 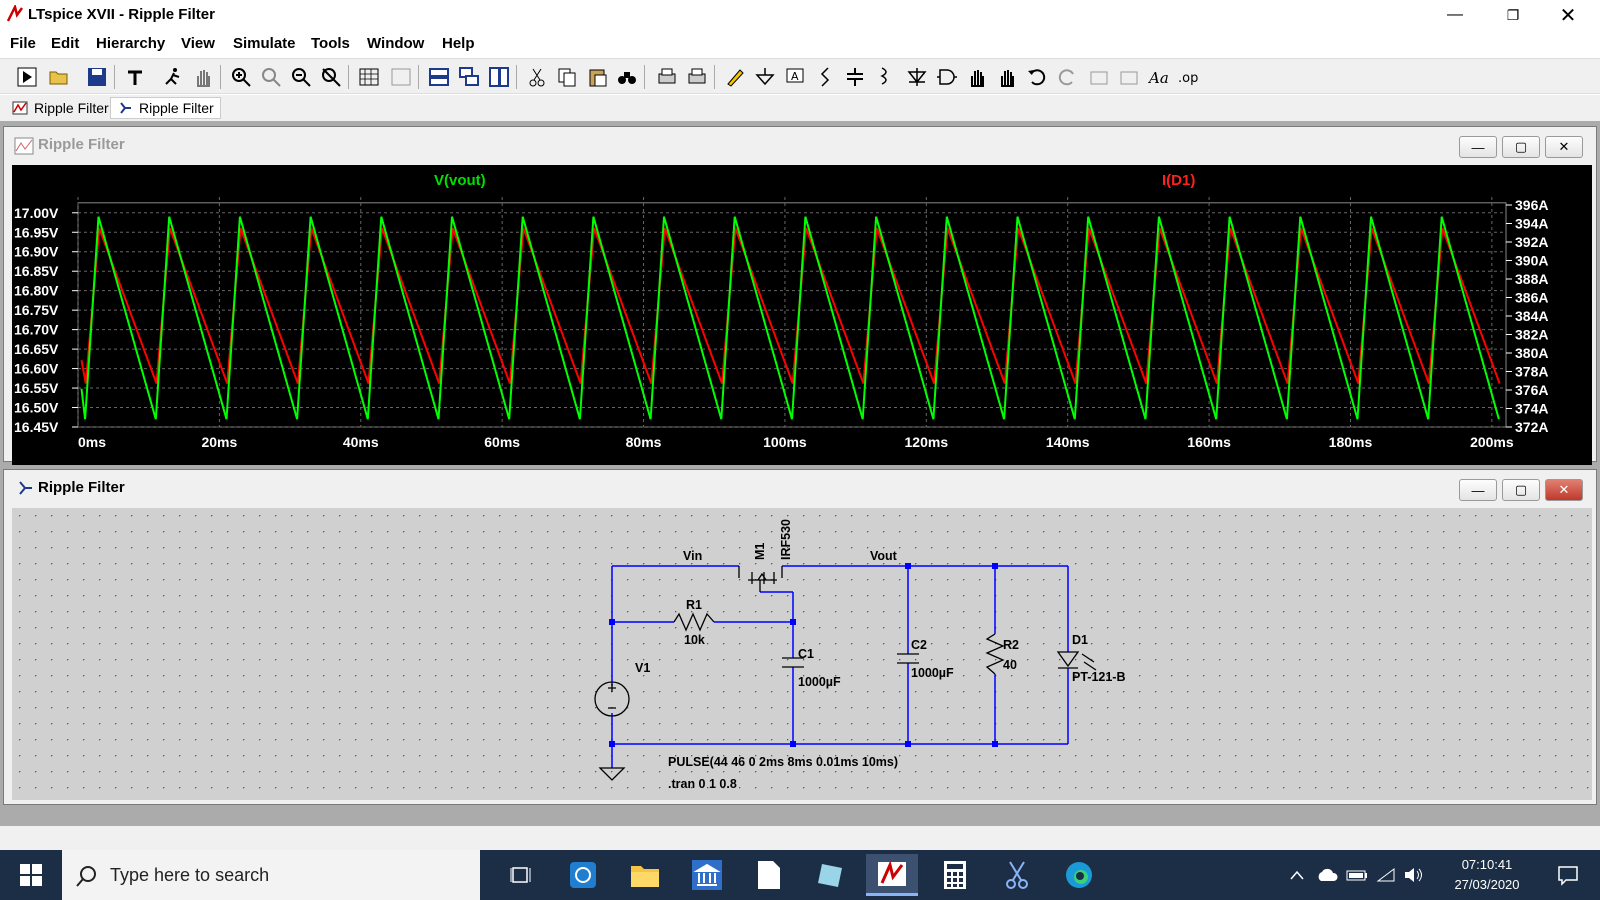 What do you see at coordinates (439, 77) in the screenshot?
I see `tile-horizontal-button` at bounding box center [439, 77].